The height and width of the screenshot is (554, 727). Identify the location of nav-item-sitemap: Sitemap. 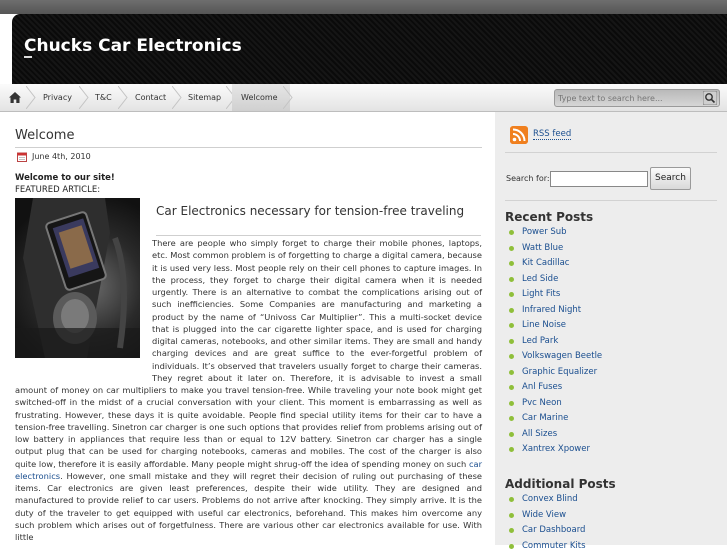
(204, 97).